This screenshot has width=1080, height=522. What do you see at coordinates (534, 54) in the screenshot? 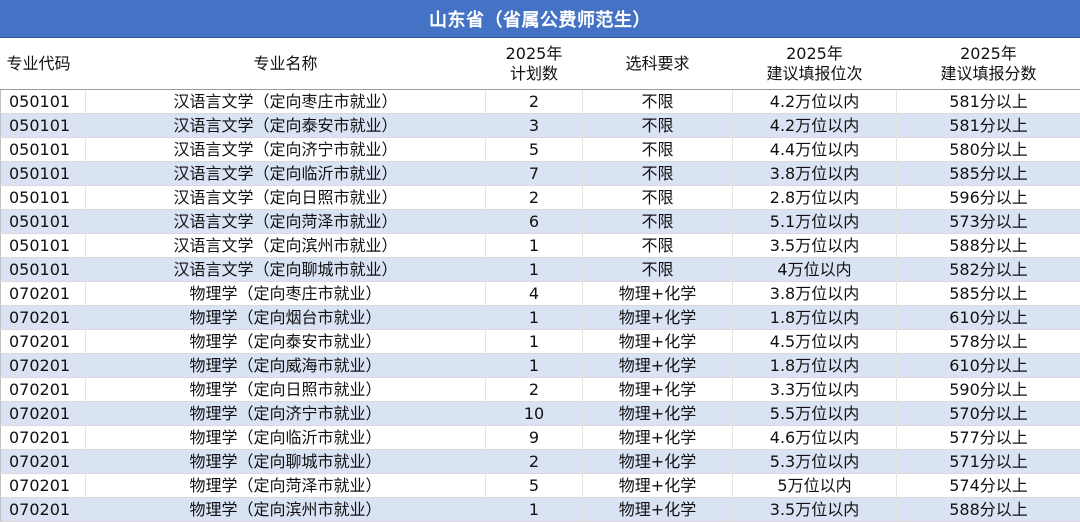
I see `header-plan-line1: 2025年` at bounding box center [534, 54].